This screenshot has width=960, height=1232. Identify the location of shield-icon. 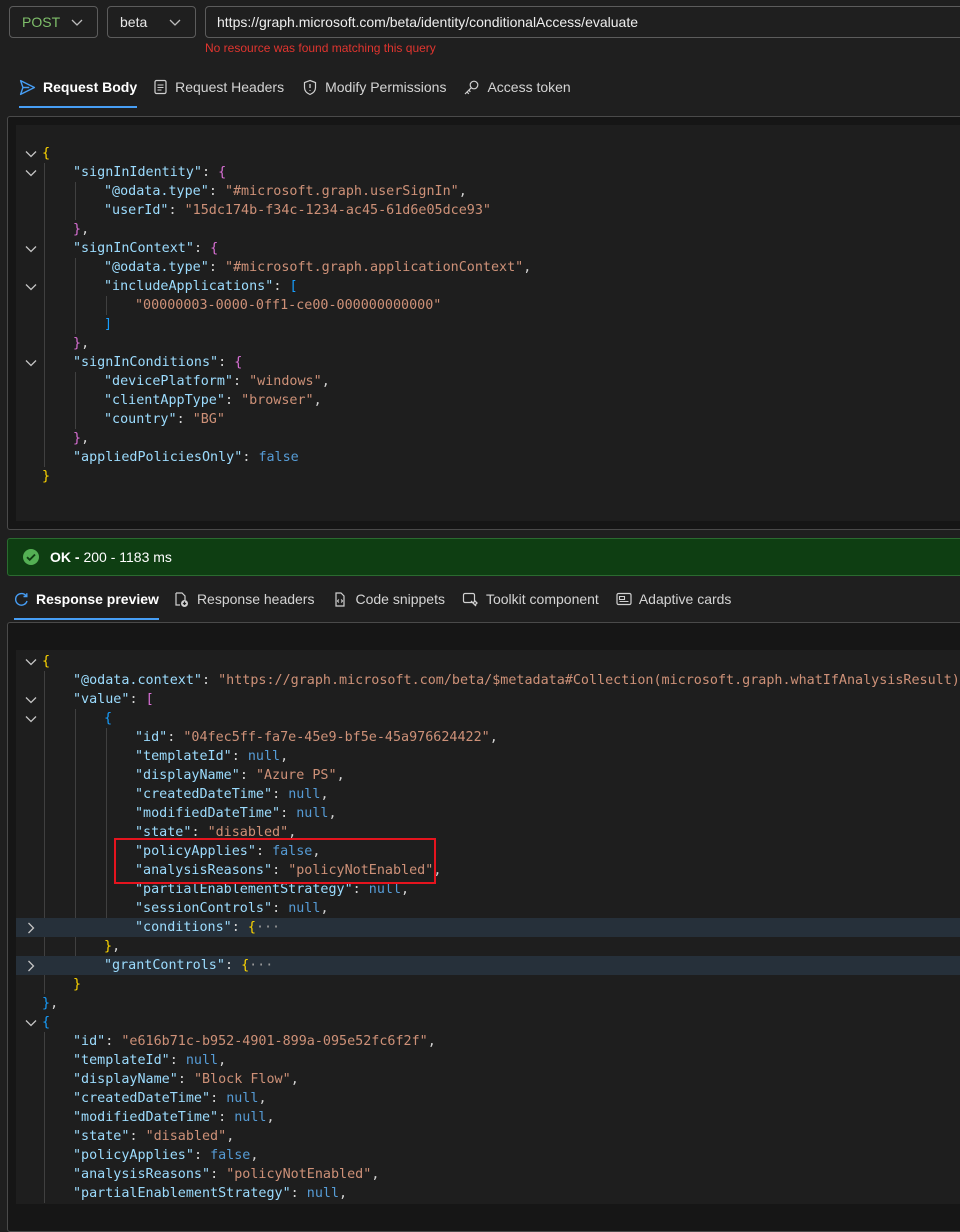
(310, 87).